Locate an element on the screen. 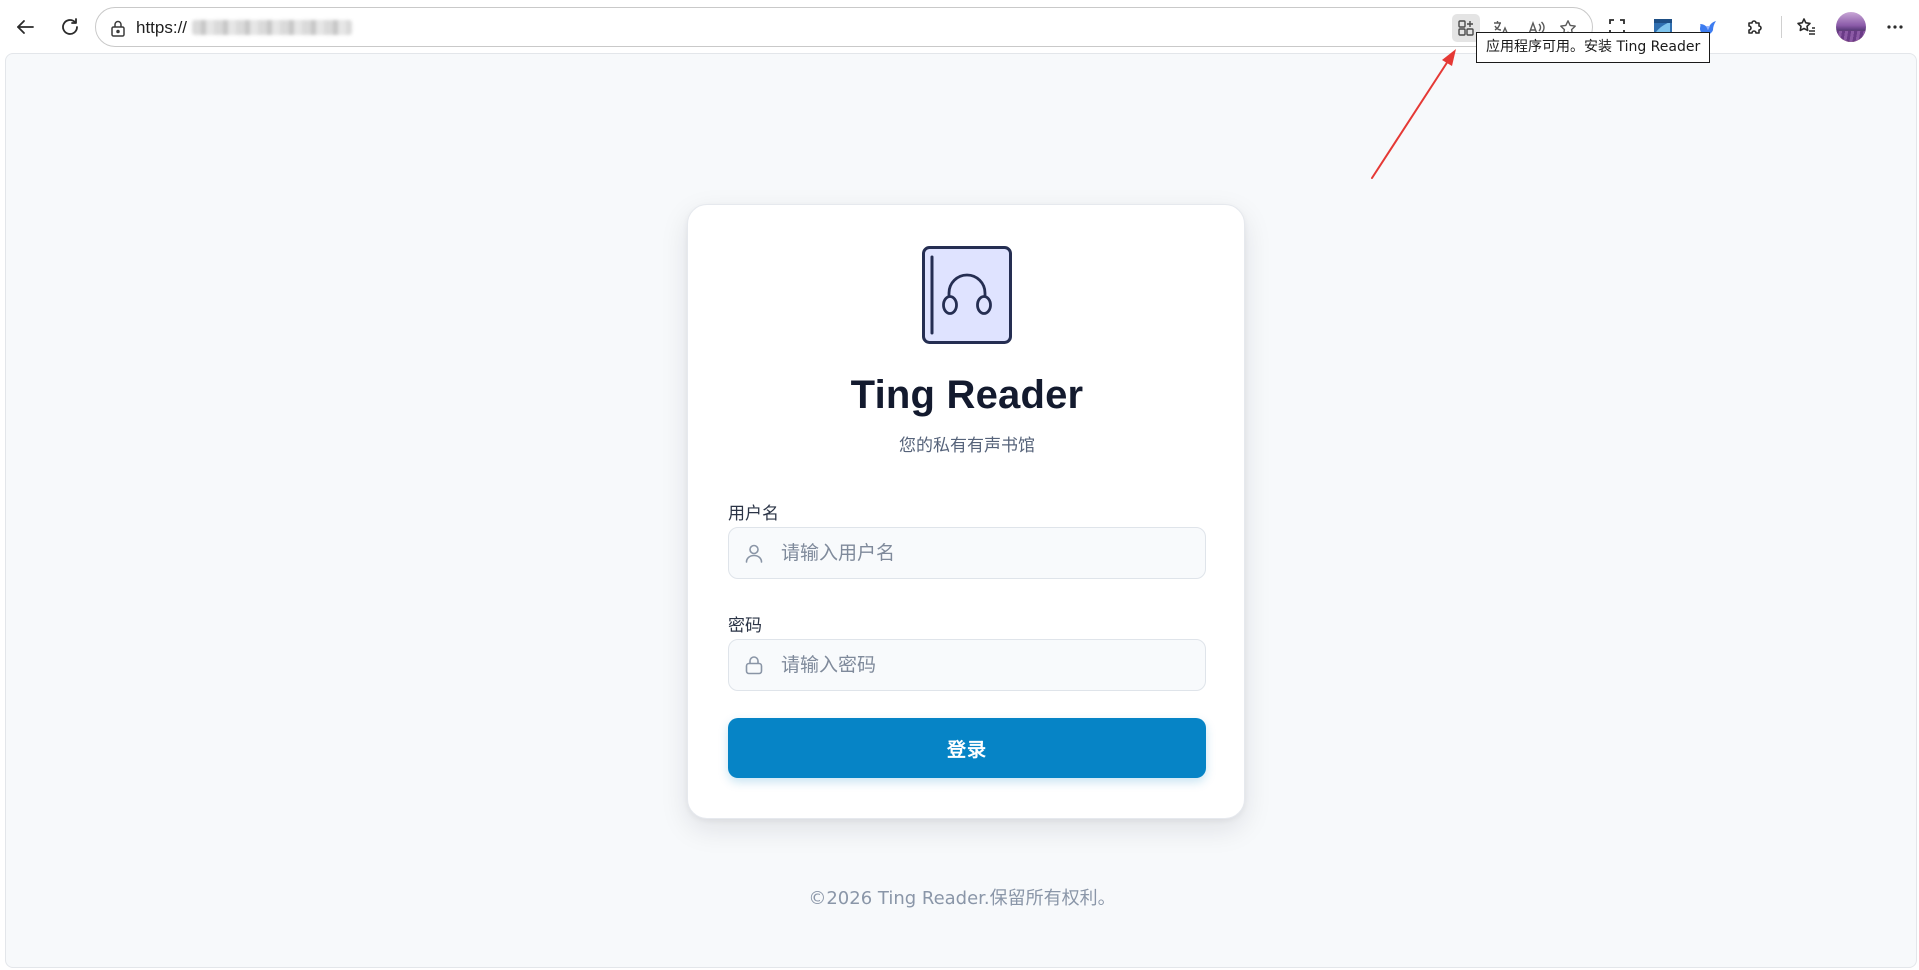  url-text: https:// is located at coordinates (161, 28).